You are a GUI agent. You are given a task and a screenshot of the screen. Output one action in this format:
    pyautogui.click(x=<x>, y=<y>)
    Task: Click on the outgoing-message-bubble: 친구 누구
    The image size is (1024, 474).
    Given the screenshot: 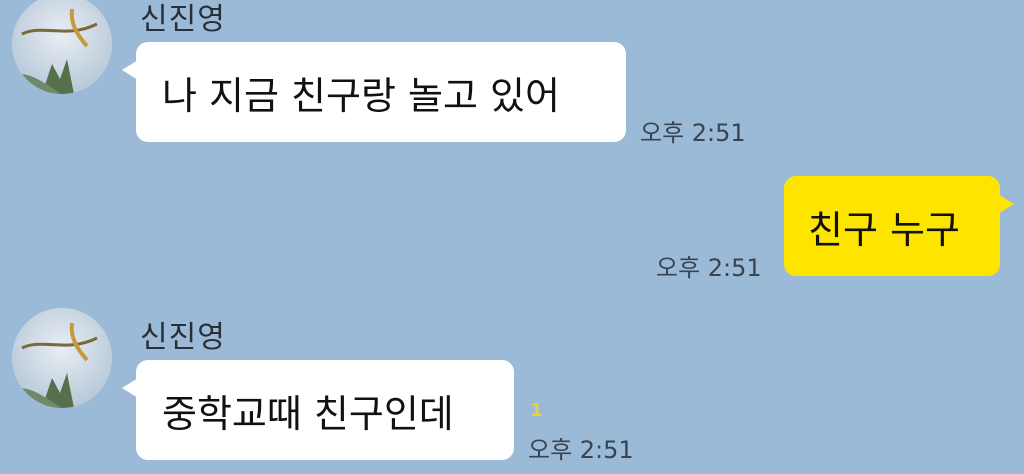 What is the action you would take?
    pyautogui.click(x=899, y=226)
    